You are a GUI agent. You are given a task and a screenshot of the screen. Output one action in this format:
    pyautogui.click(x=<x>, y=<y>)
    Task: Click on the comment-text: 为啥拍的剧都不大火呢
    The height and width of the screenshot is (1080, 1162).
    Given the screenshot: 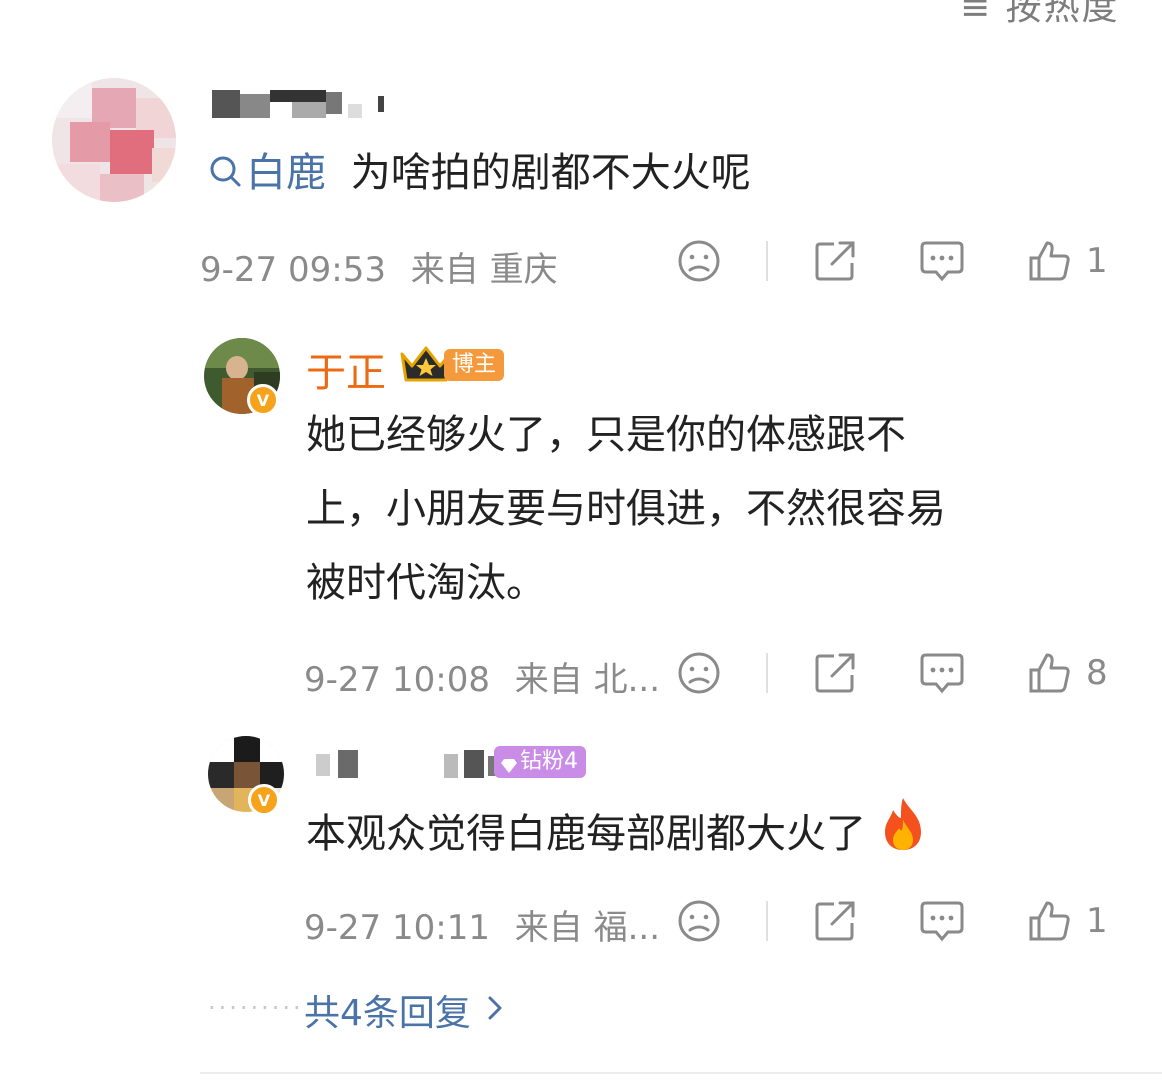 What is the action you would take?
    pyautogui.click(x=550, y=173)
    